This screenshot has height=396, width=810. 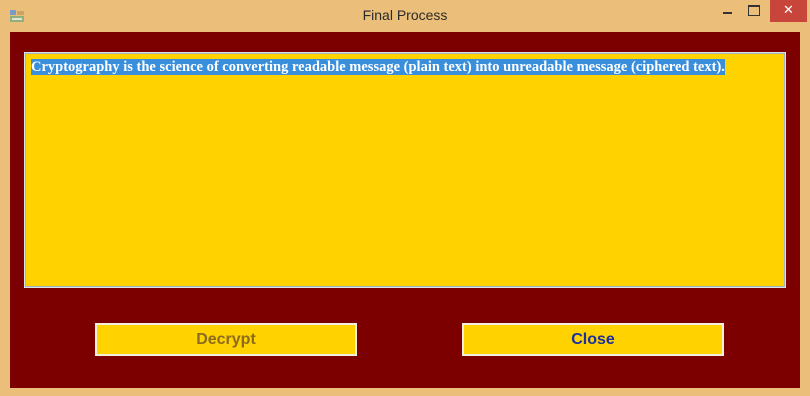 I want to click on title-bar: Final Process ✕, so click(x=405, y=16).